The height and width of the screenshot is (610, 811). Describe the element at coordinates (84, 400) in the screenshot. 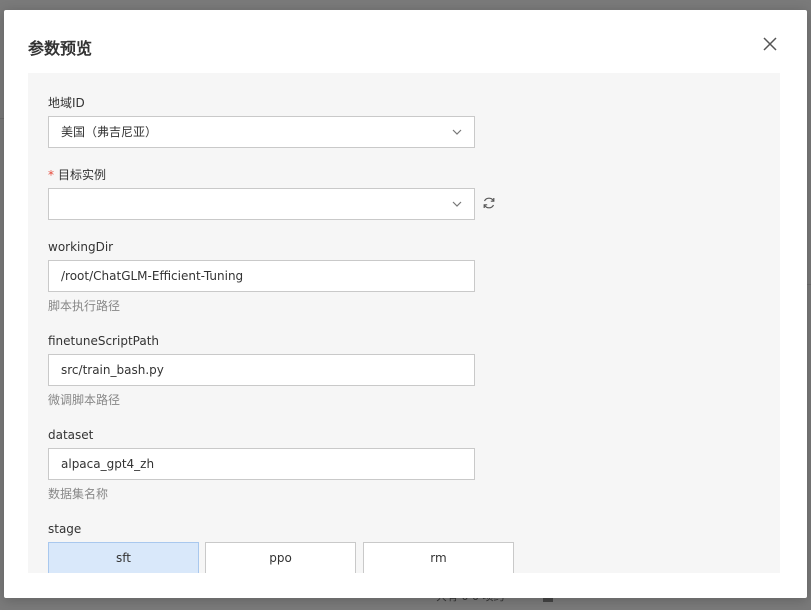

I see `finetune-script-path-hint: 微调脚本路径` at that location.